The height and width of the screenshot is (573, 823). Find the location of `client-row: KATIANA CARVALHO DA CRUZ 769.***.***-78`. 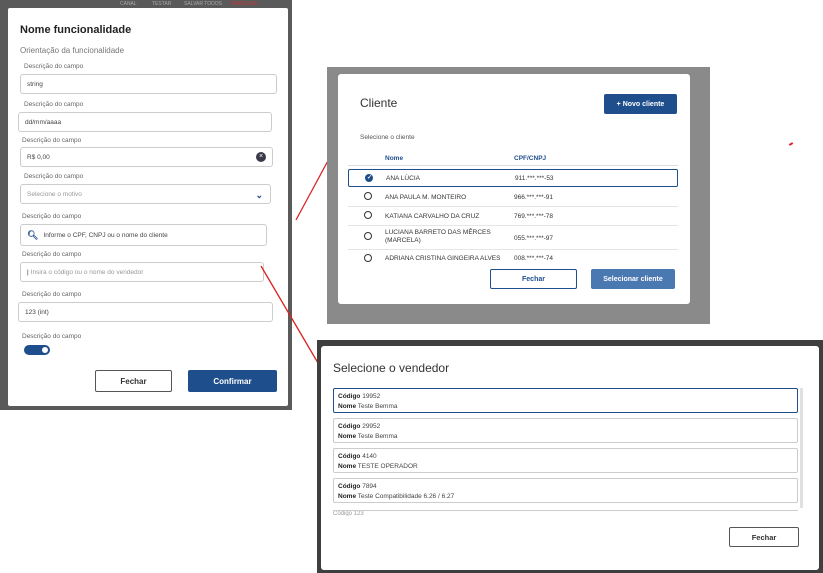

client-row: KATIANA CARVALHO DA CRUZ 769.***.***-78 is located at coordinates (513, 216).